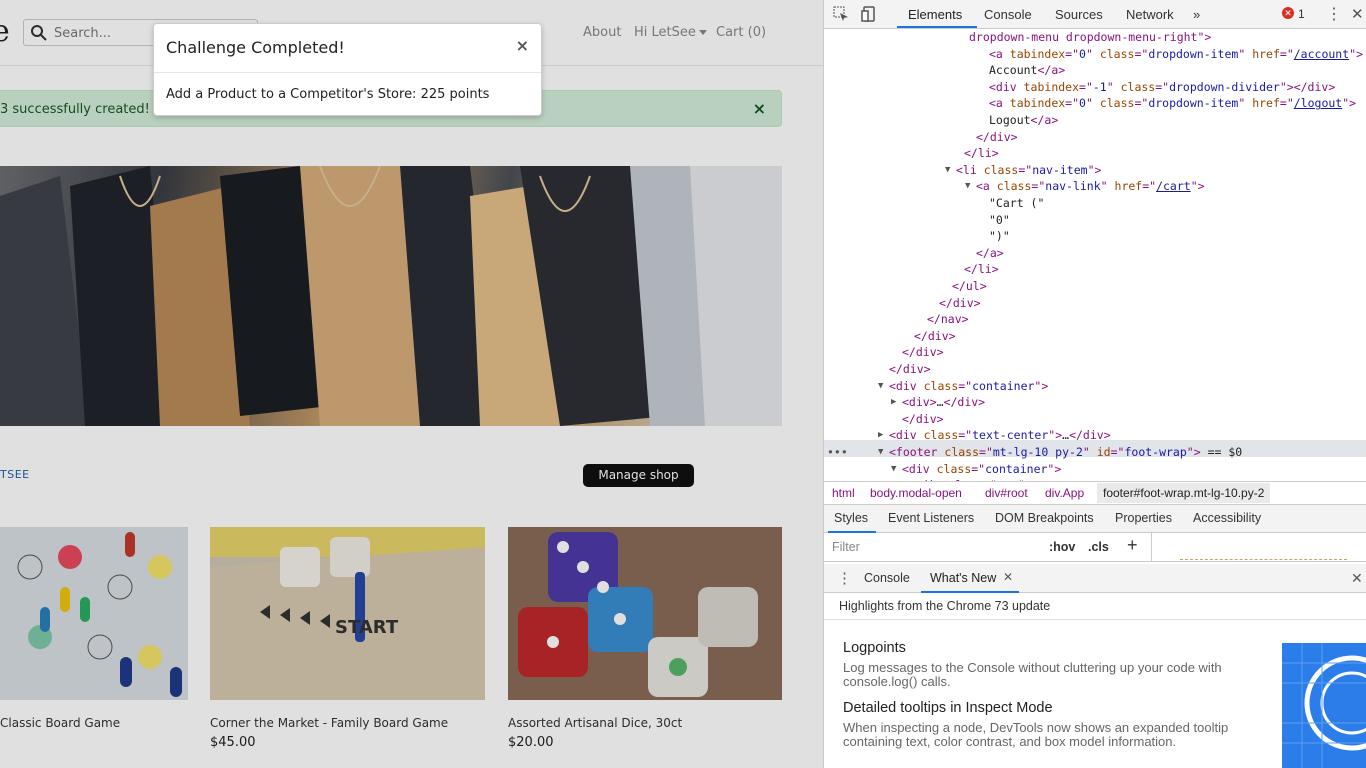  What do you see at coordinates (1079, 14) in the screenshot?
I see `tab-sources: Sources` at bounding box center [1079, 14].